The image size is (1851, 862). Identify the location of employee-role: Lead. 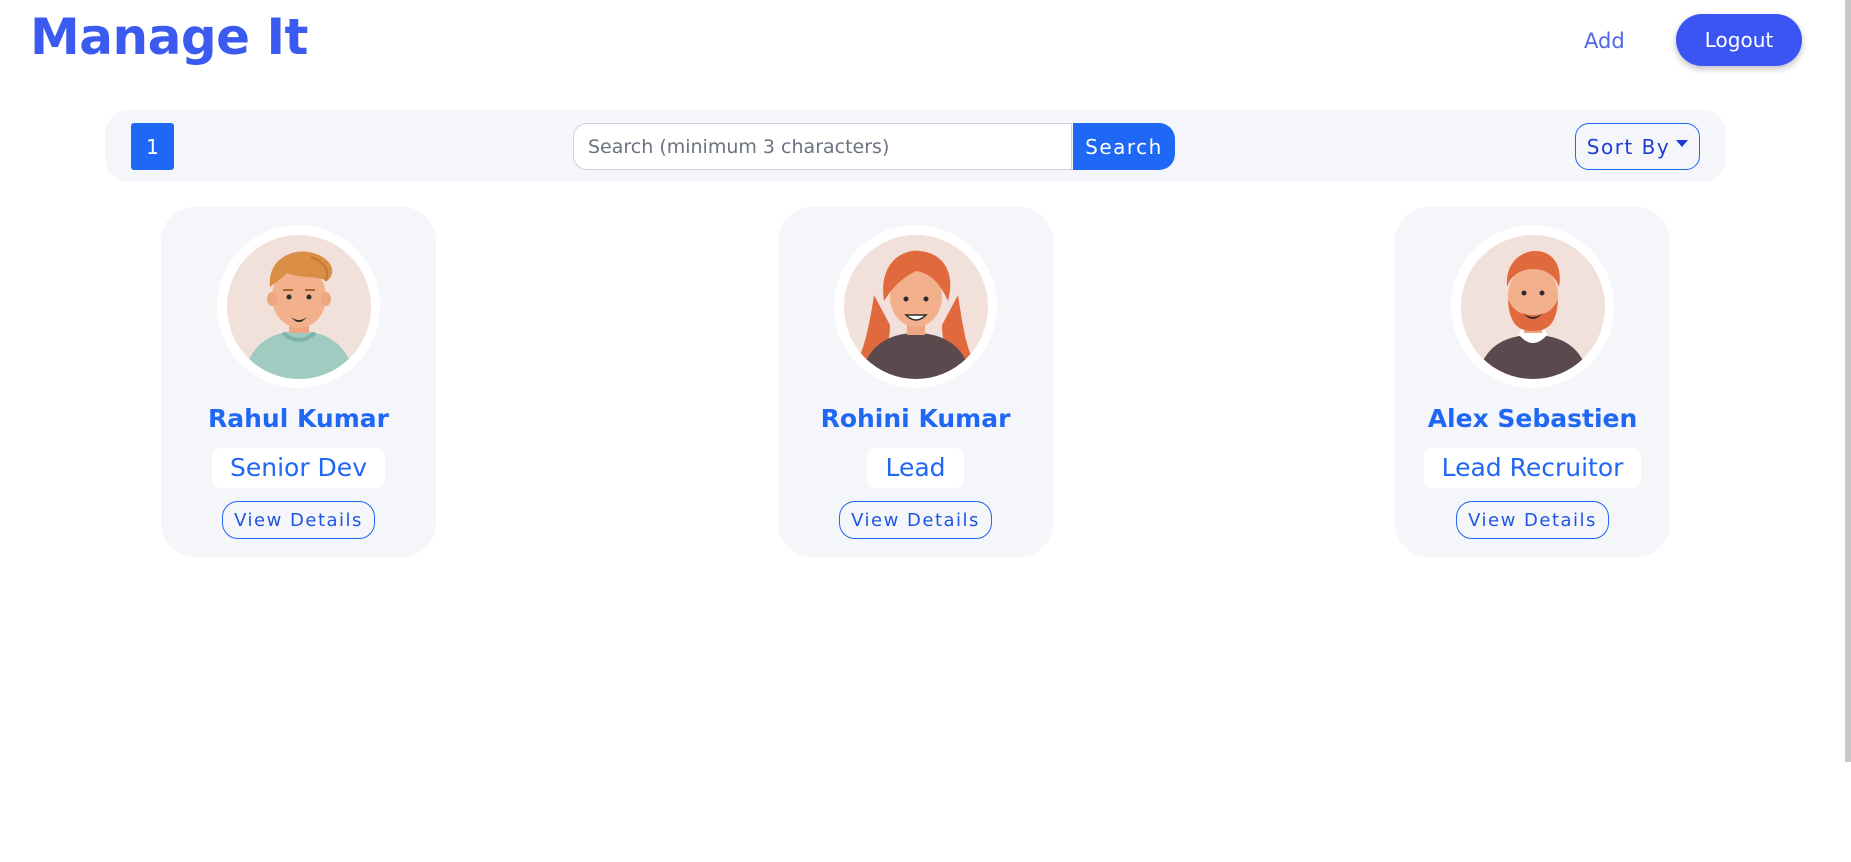
(915, 468).